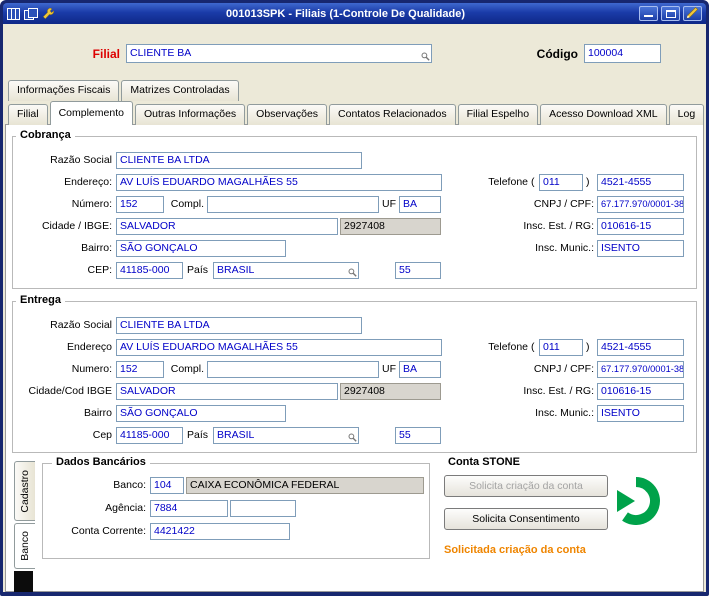  Describe the element at coordinates (91, 204) in the screenshot. I see `cobranca-numero-label: Número:` at that location.